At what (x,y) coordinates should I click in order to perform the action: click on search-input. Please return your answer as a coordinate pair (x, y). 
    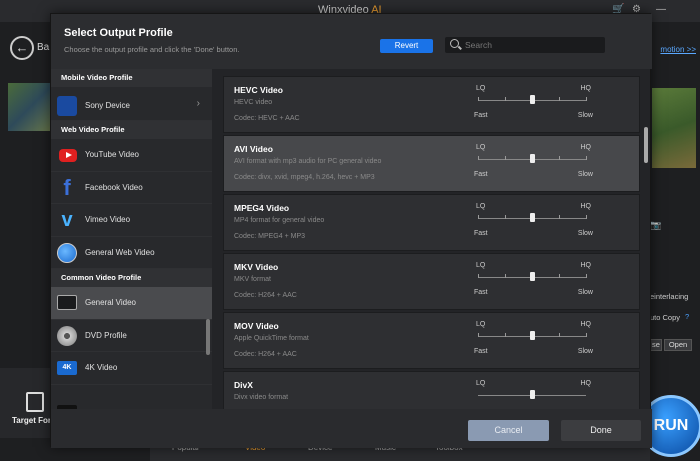
    Looking at the image, I should click on (532, 45).